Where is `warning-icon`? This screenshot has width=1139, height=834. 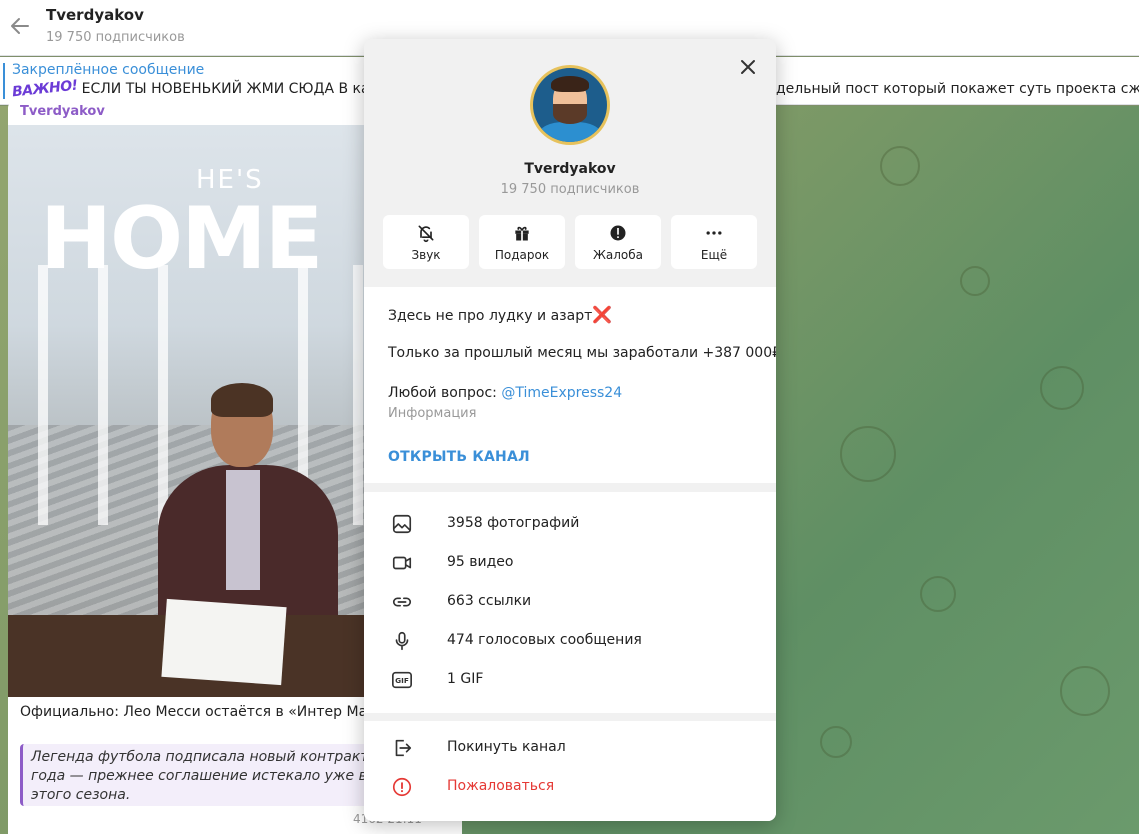 warning-icon is located at coordinates (402, 787).